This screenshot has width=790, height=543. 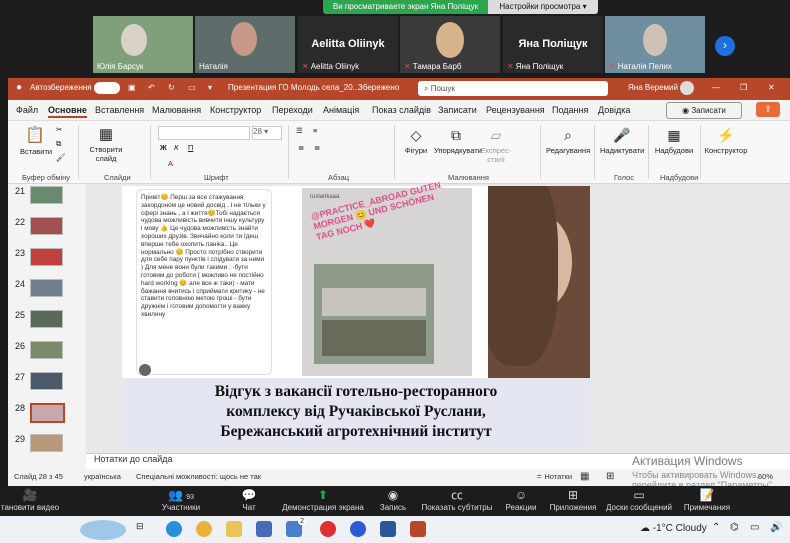 I want to click on battery-icon: ▭, so click(x=754, y=527).